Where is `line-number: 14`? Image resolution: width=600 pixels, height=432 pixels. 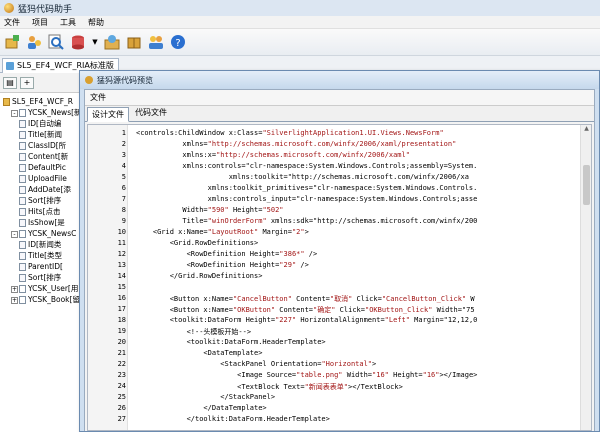 line-number: 14 is located at coordinates (121, 276).